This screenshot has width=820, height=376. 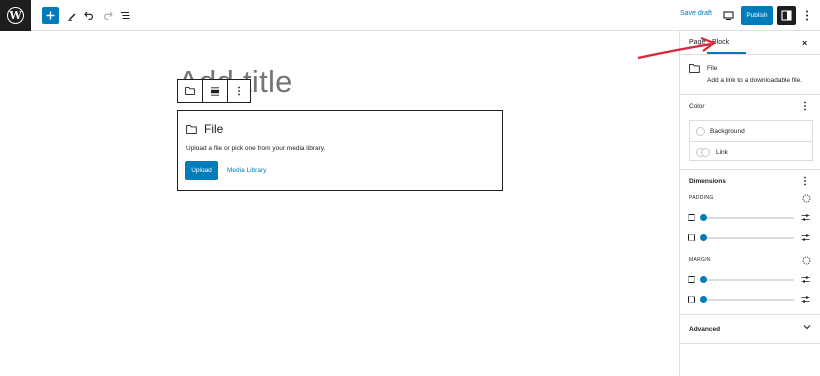 I want to click on document-overview-button, so click(x=125, y=15).